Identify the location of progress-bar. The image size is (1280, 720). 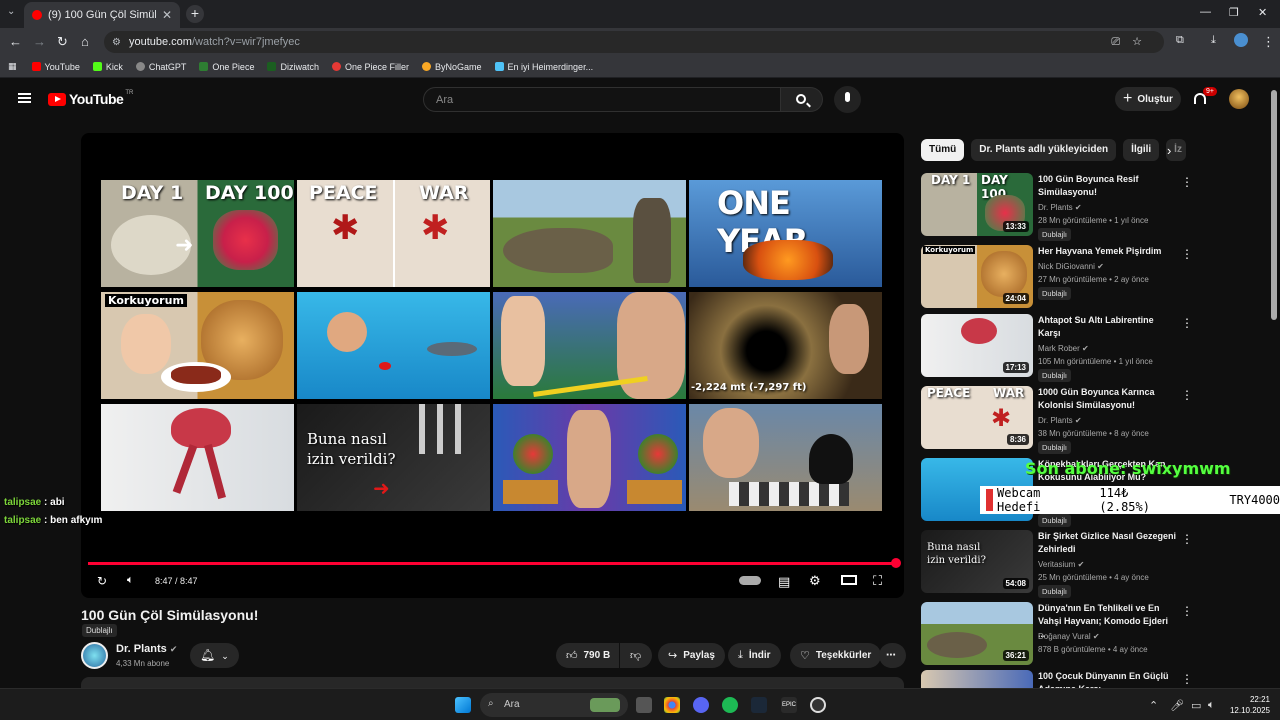
(494, 563).